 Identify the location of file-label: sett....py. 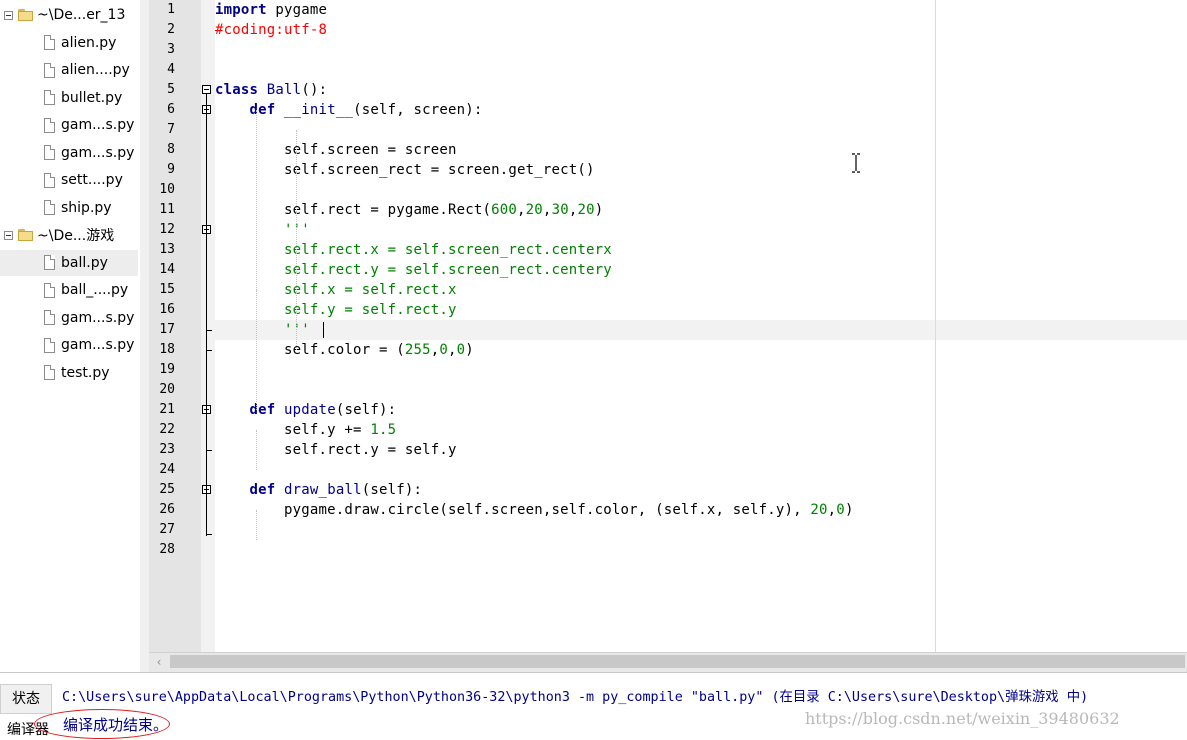
(92, 180).